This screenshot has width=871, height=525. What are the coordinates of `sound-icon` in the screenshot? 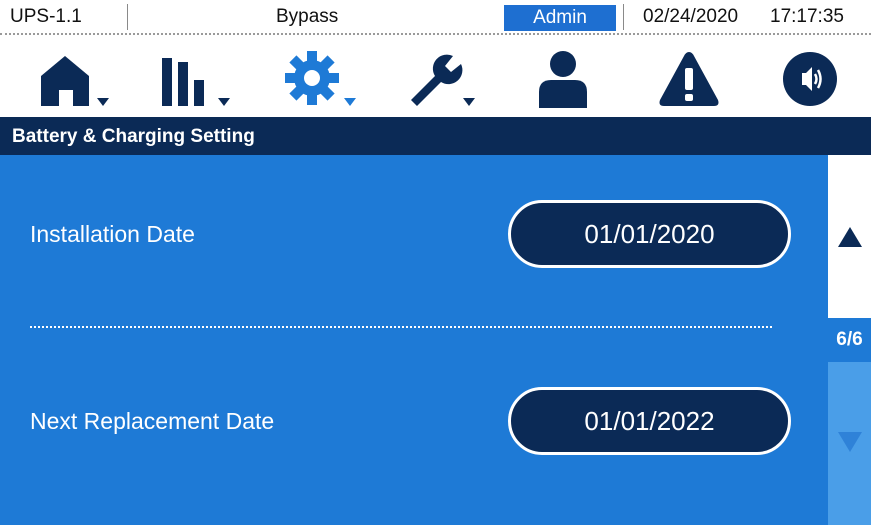 It's located at (811, 78).